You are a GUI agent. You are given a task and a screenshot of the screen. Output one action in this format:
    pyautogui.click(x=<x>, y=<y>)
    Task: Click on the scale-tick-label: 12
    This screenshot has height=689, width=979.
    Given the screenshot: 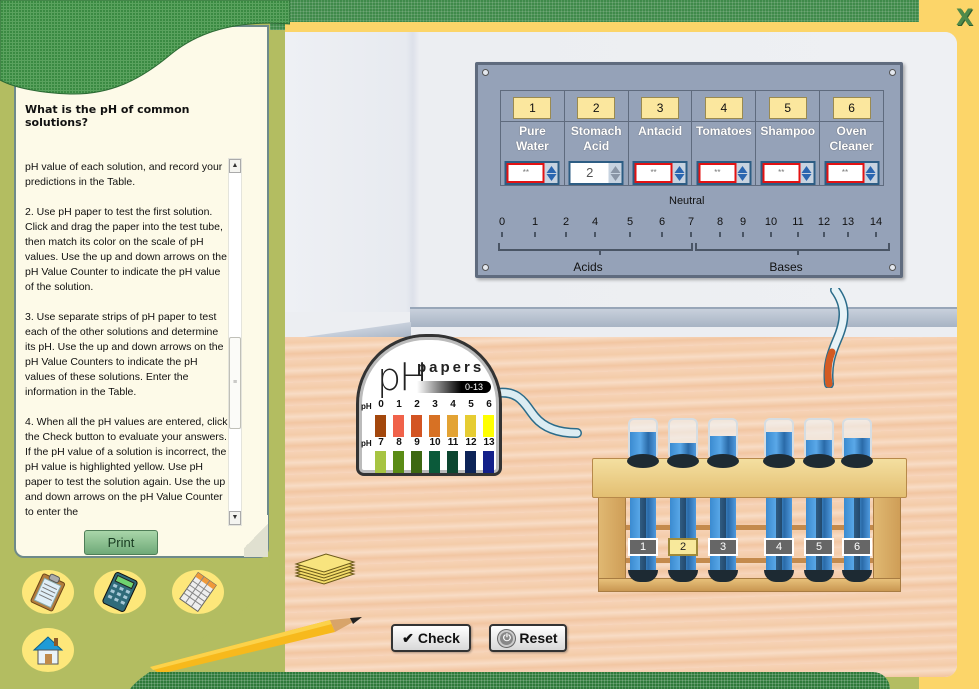 What is the action you would take?
    pyautogui.click(x=824, y=222)
    